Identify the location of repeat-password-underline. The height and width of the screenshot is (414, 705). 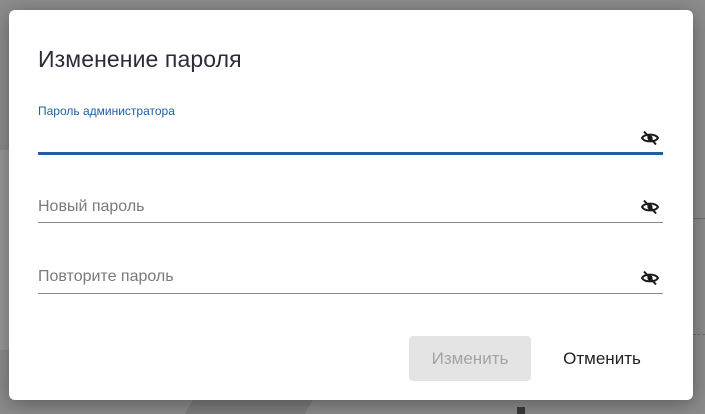
(350, 293).